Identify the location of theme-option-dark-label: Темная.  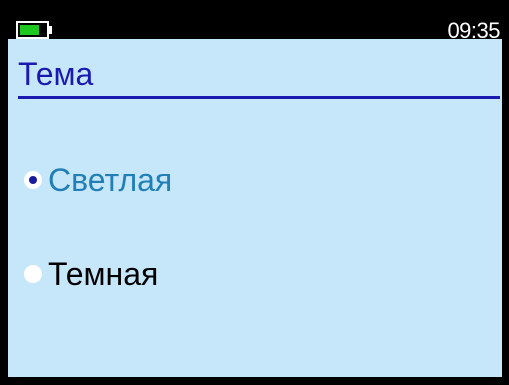
(103, 274).